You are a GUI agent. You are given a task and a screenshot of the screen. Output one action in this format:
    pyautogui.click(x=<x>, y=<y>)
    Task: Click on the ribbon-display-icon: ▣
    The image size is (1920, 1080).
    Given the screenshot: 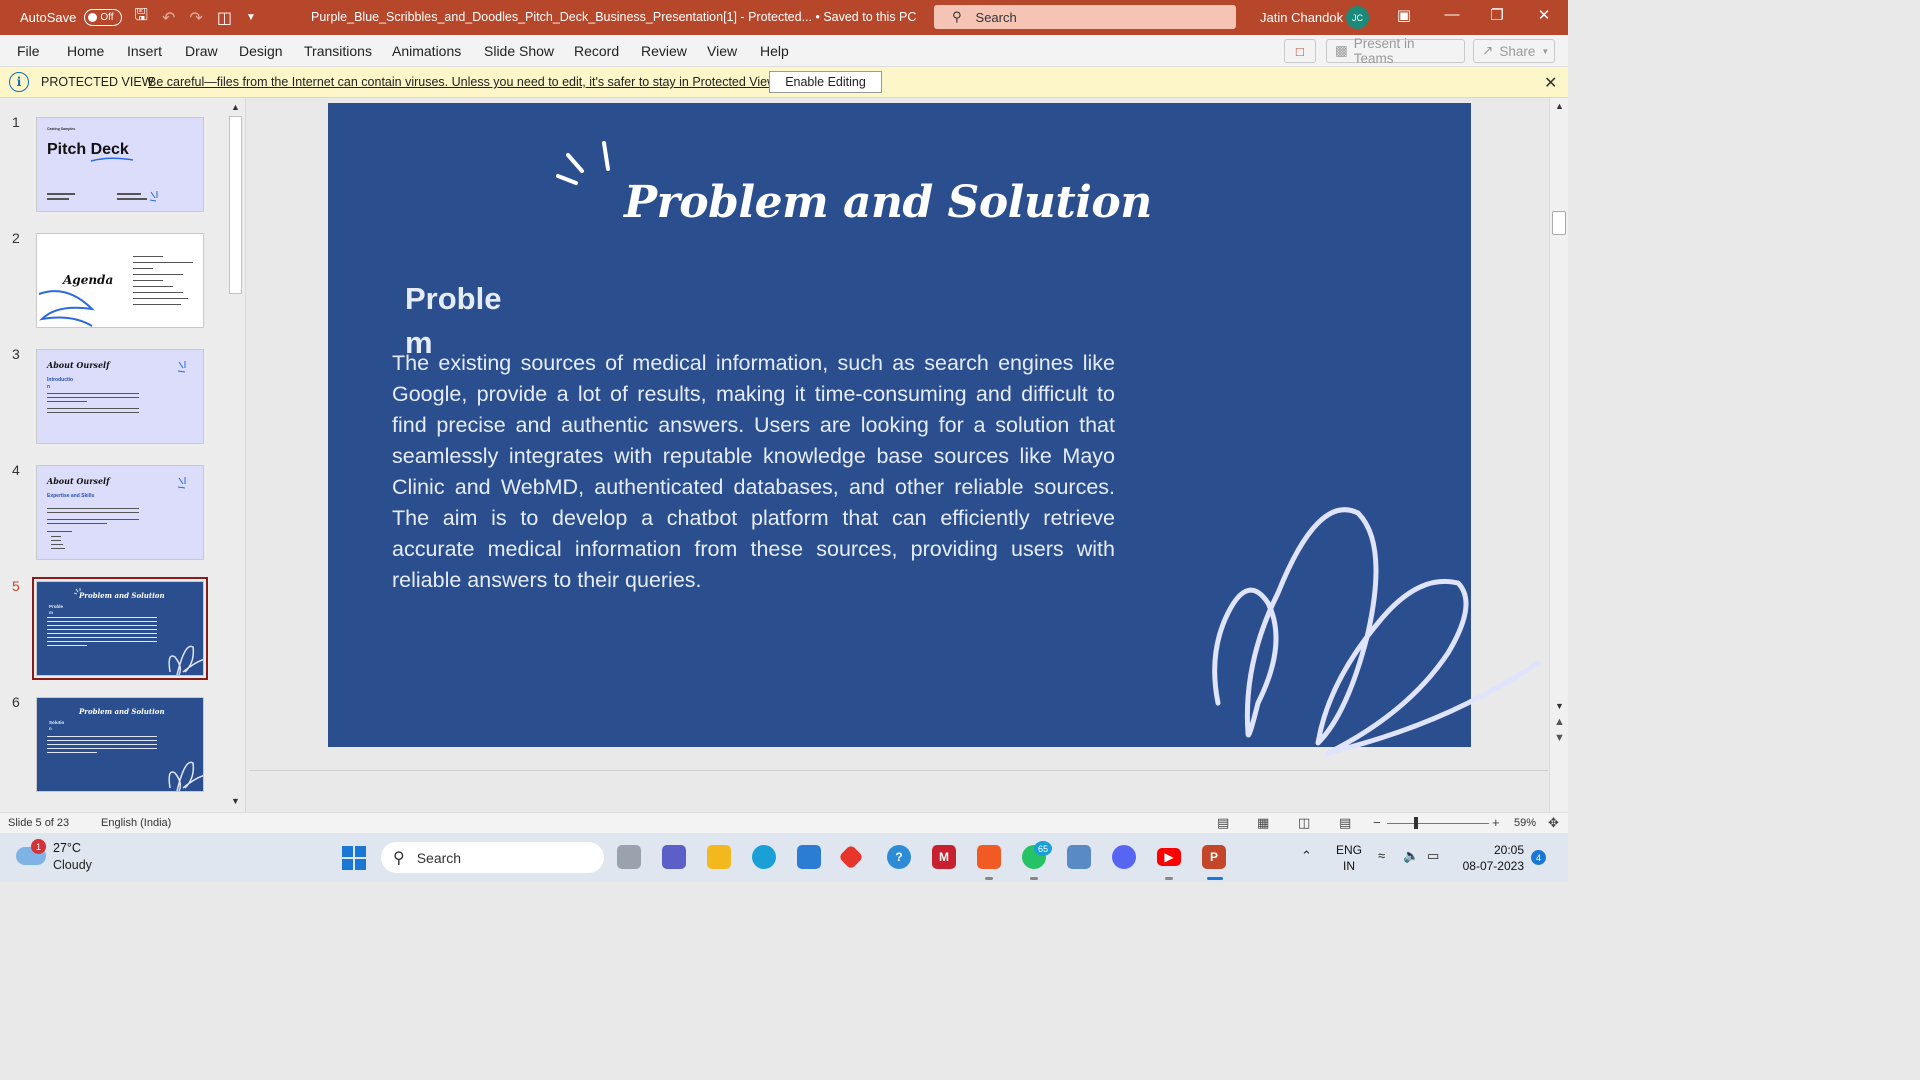 What is the action you would take?
    pyautogui.click(x=1404, y=15)
    